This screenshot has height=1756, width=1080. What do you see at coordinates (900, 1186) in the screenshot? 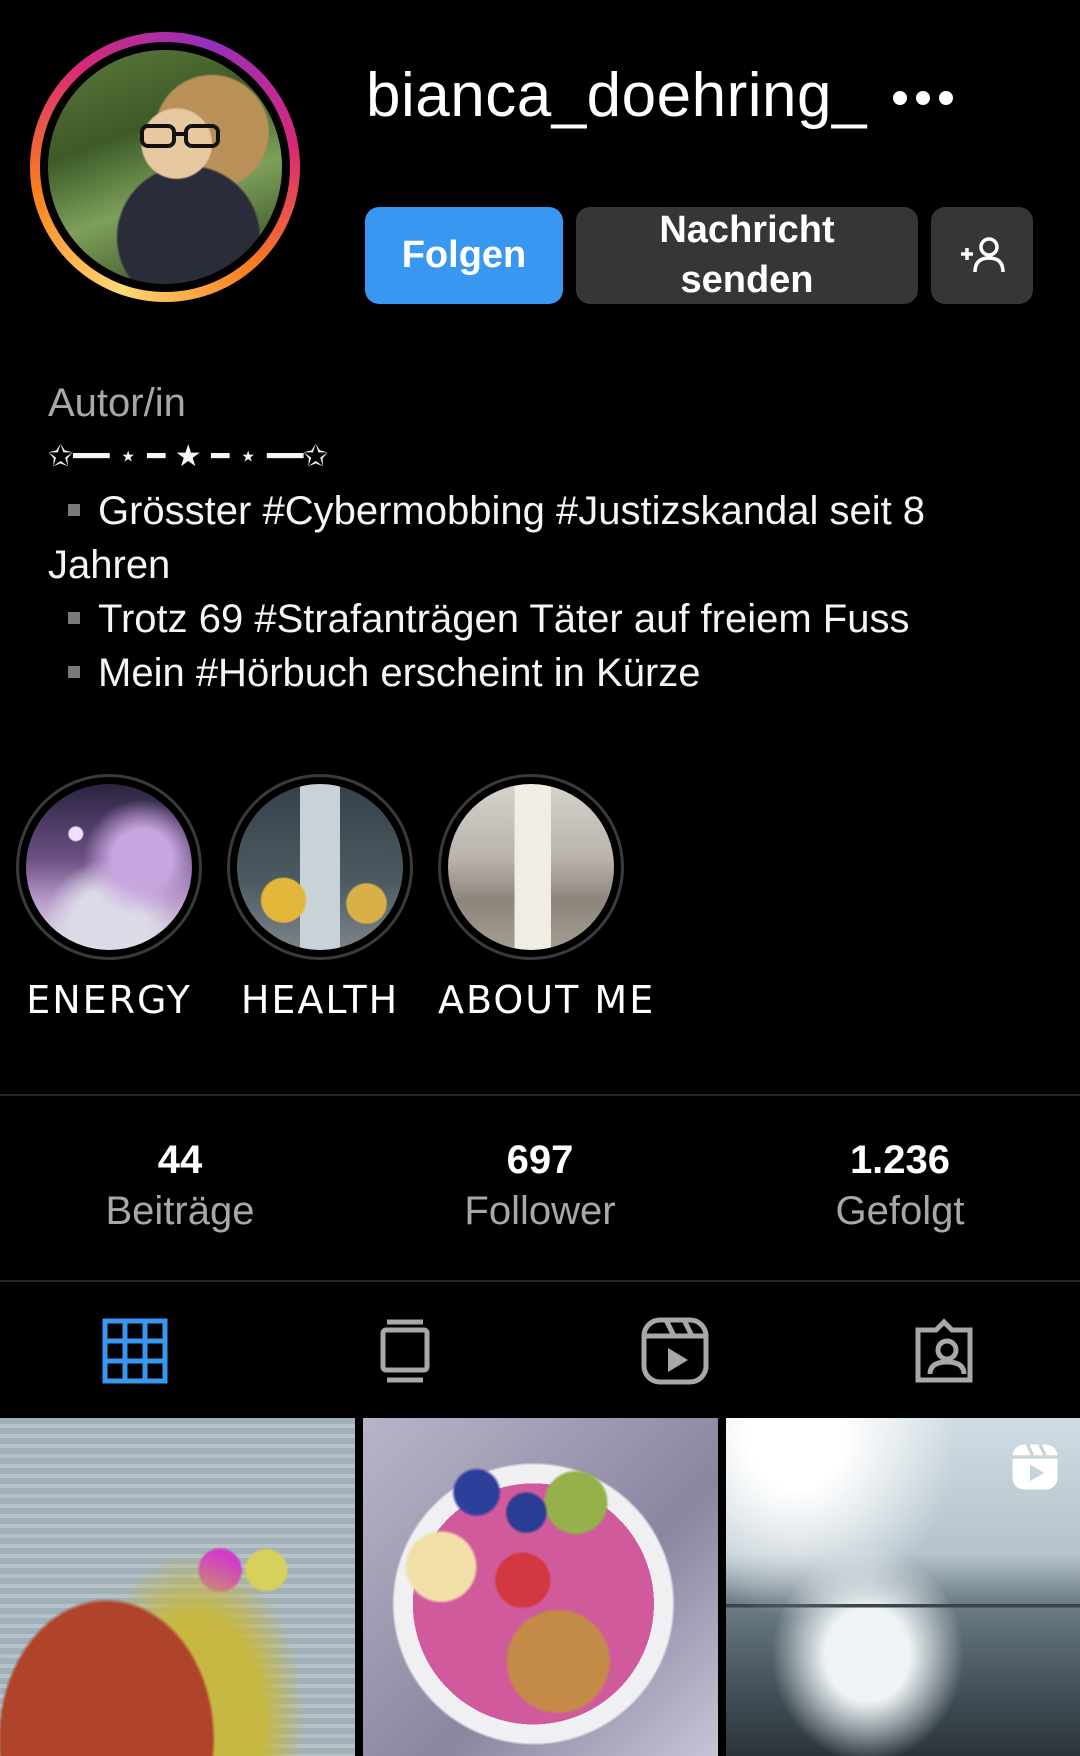
I see `stat-following: 1.236 Gefolgt` at bounding box center [900, 1186].